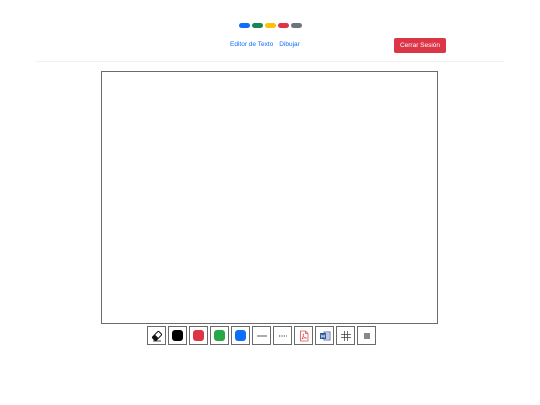  What do you see at coordinates (420, 45) in the screenshot?
I see `logout-button: Cerrar Sesión` at bounding box center [420, 45].